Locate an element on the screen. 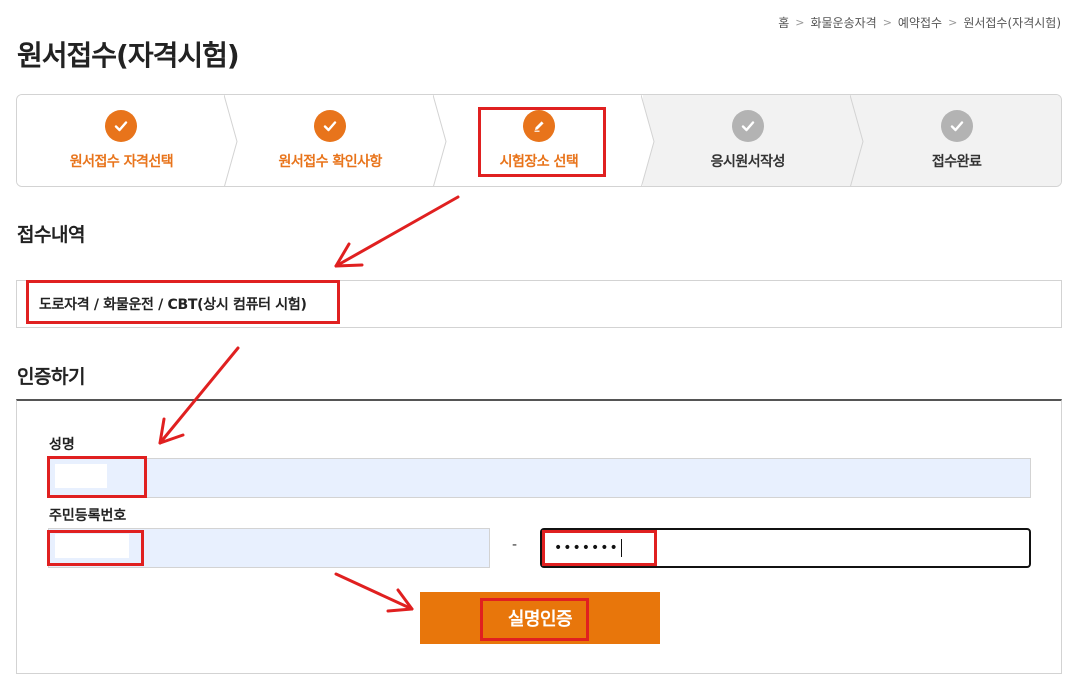 Image resolution: width=1073 pixels, height=678 pixels. step-confirm-notice: 원서접수 확인사항 is located at coordinates (336, 140).